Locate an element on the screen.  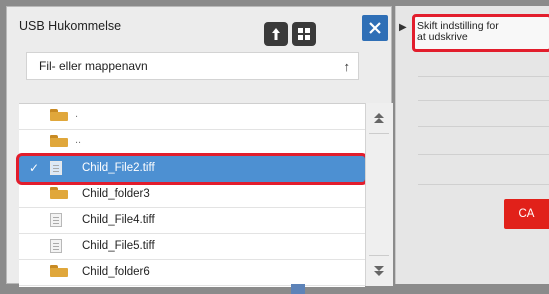
ca-button: CA is located at coordinates (526, 214).